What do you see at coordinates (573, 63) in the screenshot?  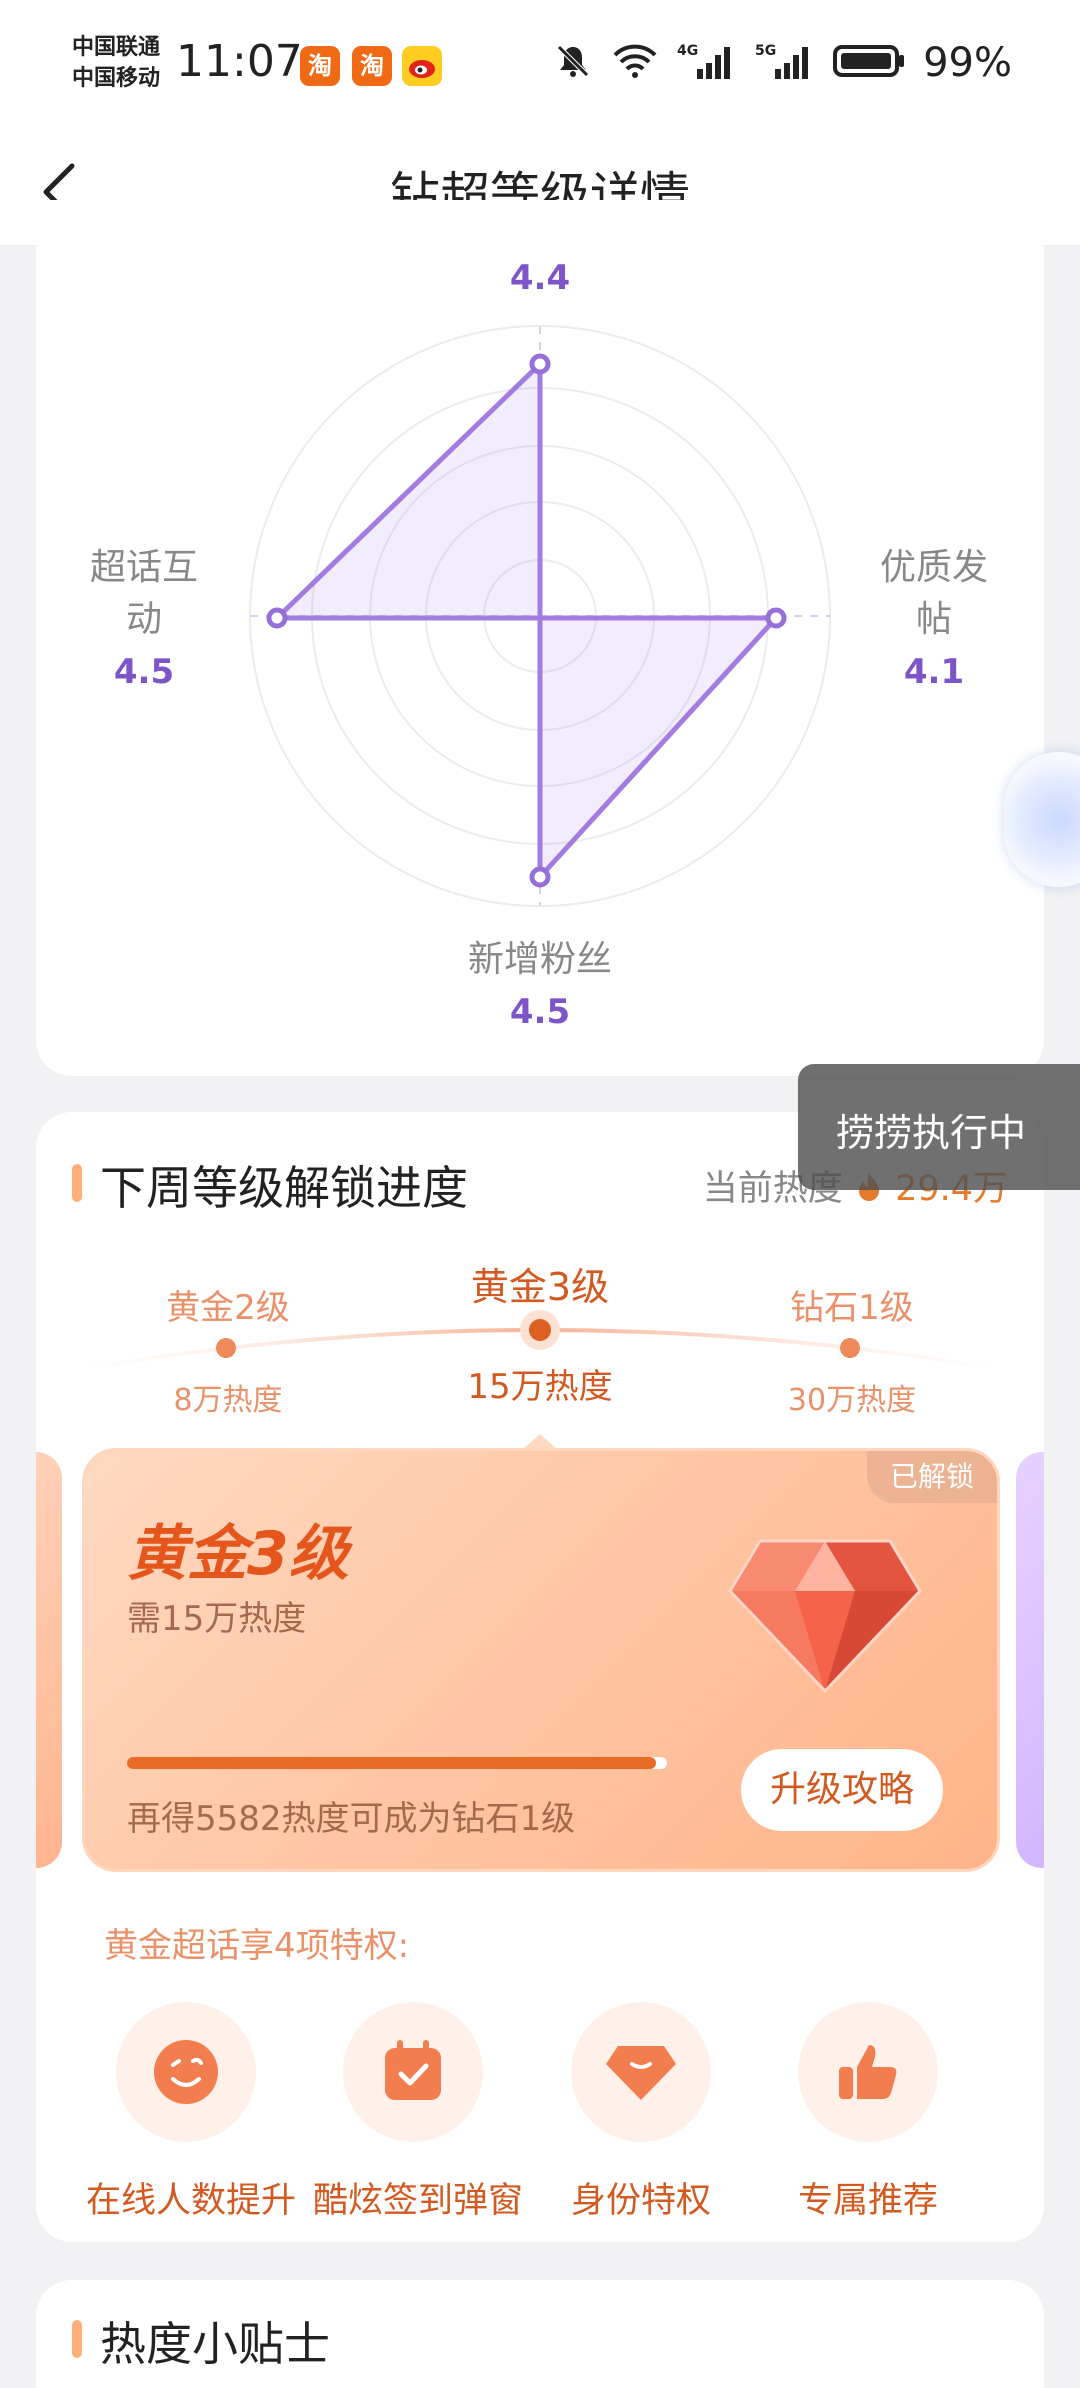 I see `mute-bell-icon` at bounding box center [573, 63].